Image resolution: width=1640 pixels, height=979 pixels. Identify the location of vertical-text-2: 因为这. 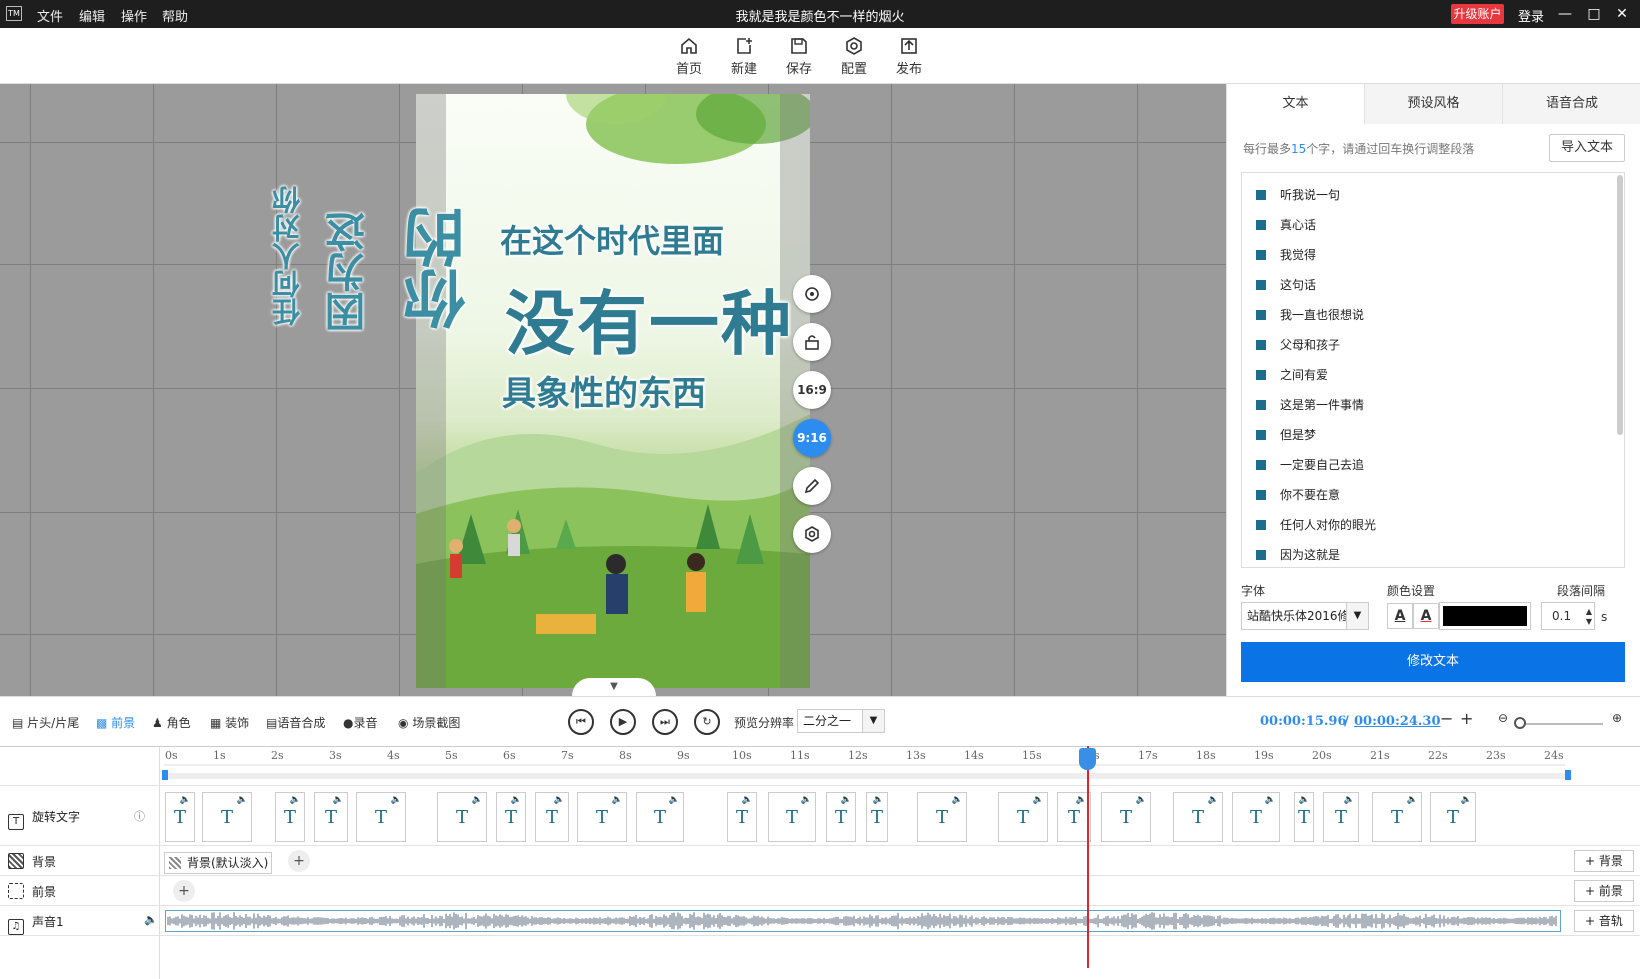
(349, 212).